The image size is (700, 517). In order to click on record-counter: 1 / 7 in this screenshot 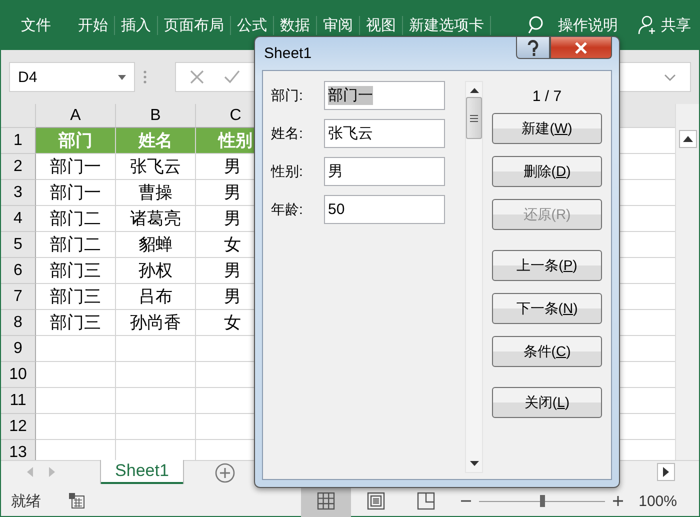, I will do `click(547, 96)`.